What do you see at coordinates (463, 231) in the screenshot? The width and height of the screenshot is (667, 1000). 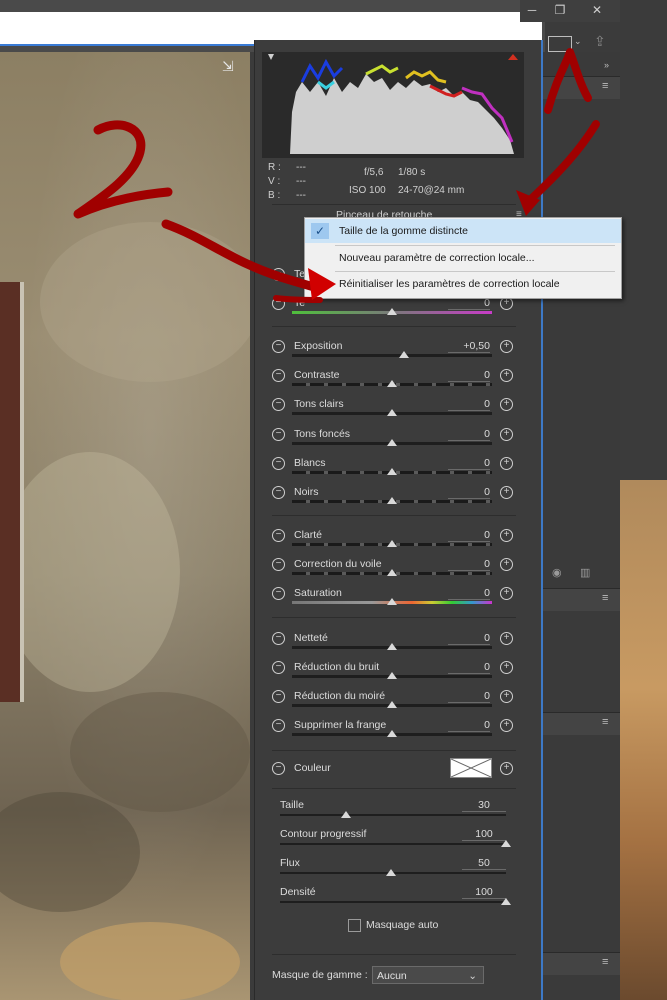 I see `menu-item-separate-eraser-size: ✓ Taille de la gomme distincte` at bounding box center [463, 231].